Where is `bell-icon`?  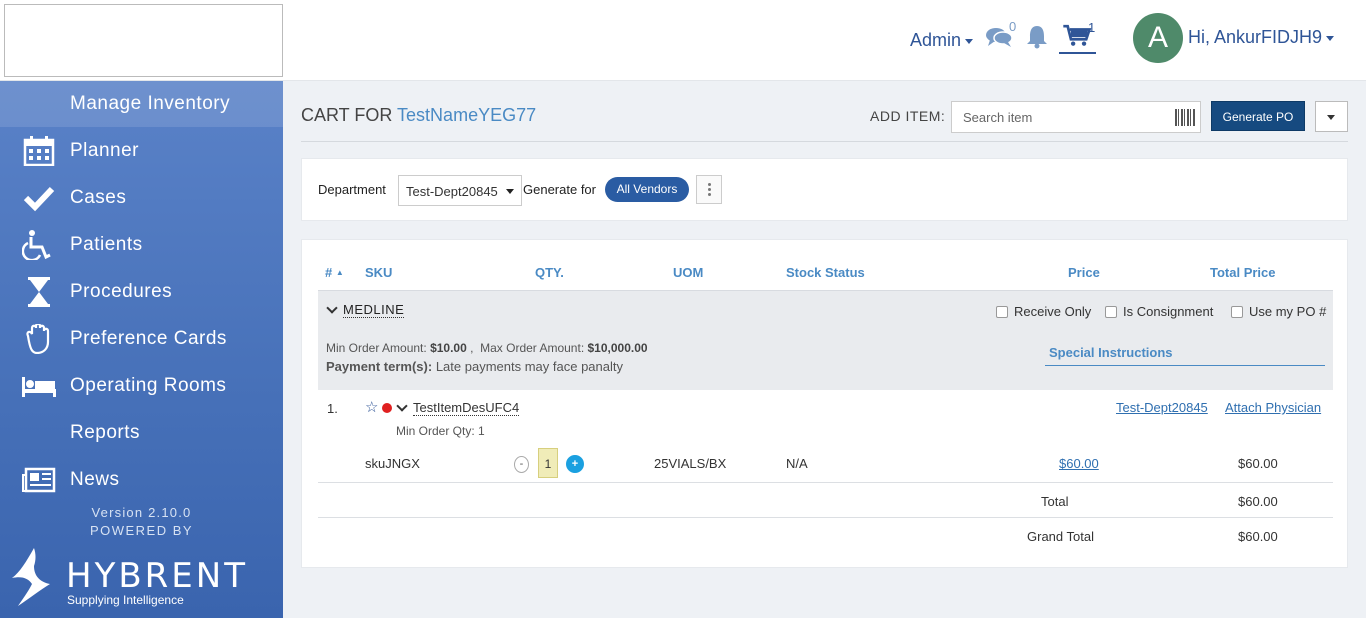
bell-icon is located at coordinates (1037, 37).